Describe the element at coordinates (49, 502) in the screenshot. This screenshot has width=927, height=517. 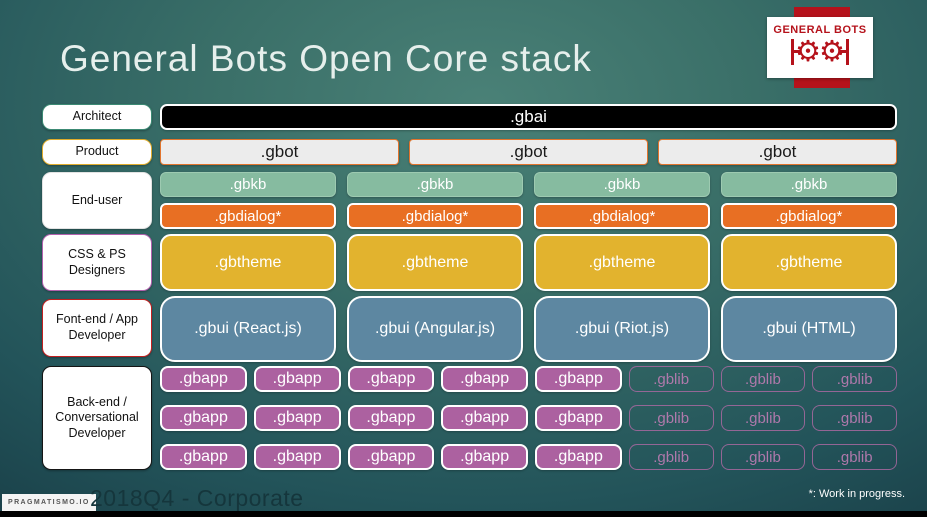
I see `pragmatismo-watermark: PRAGMATISMO.IO` at that location.